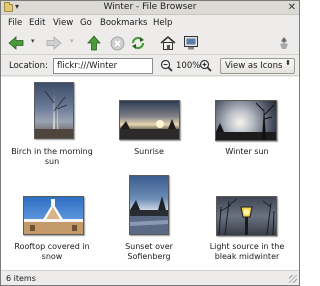 Image resolution: width=320 pixels, height=286 pixels. I want to click on forward-icon, so click(54, 43).